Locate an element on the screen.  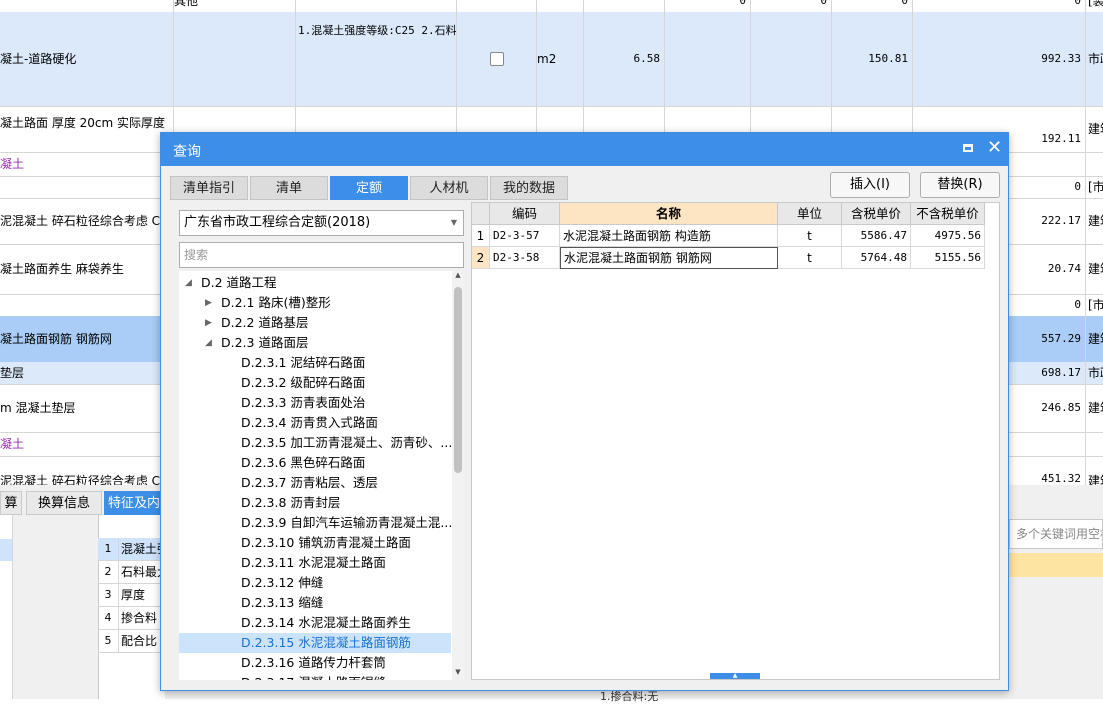
grid-cell-idx: 1 is located at coordinates (481, 236).